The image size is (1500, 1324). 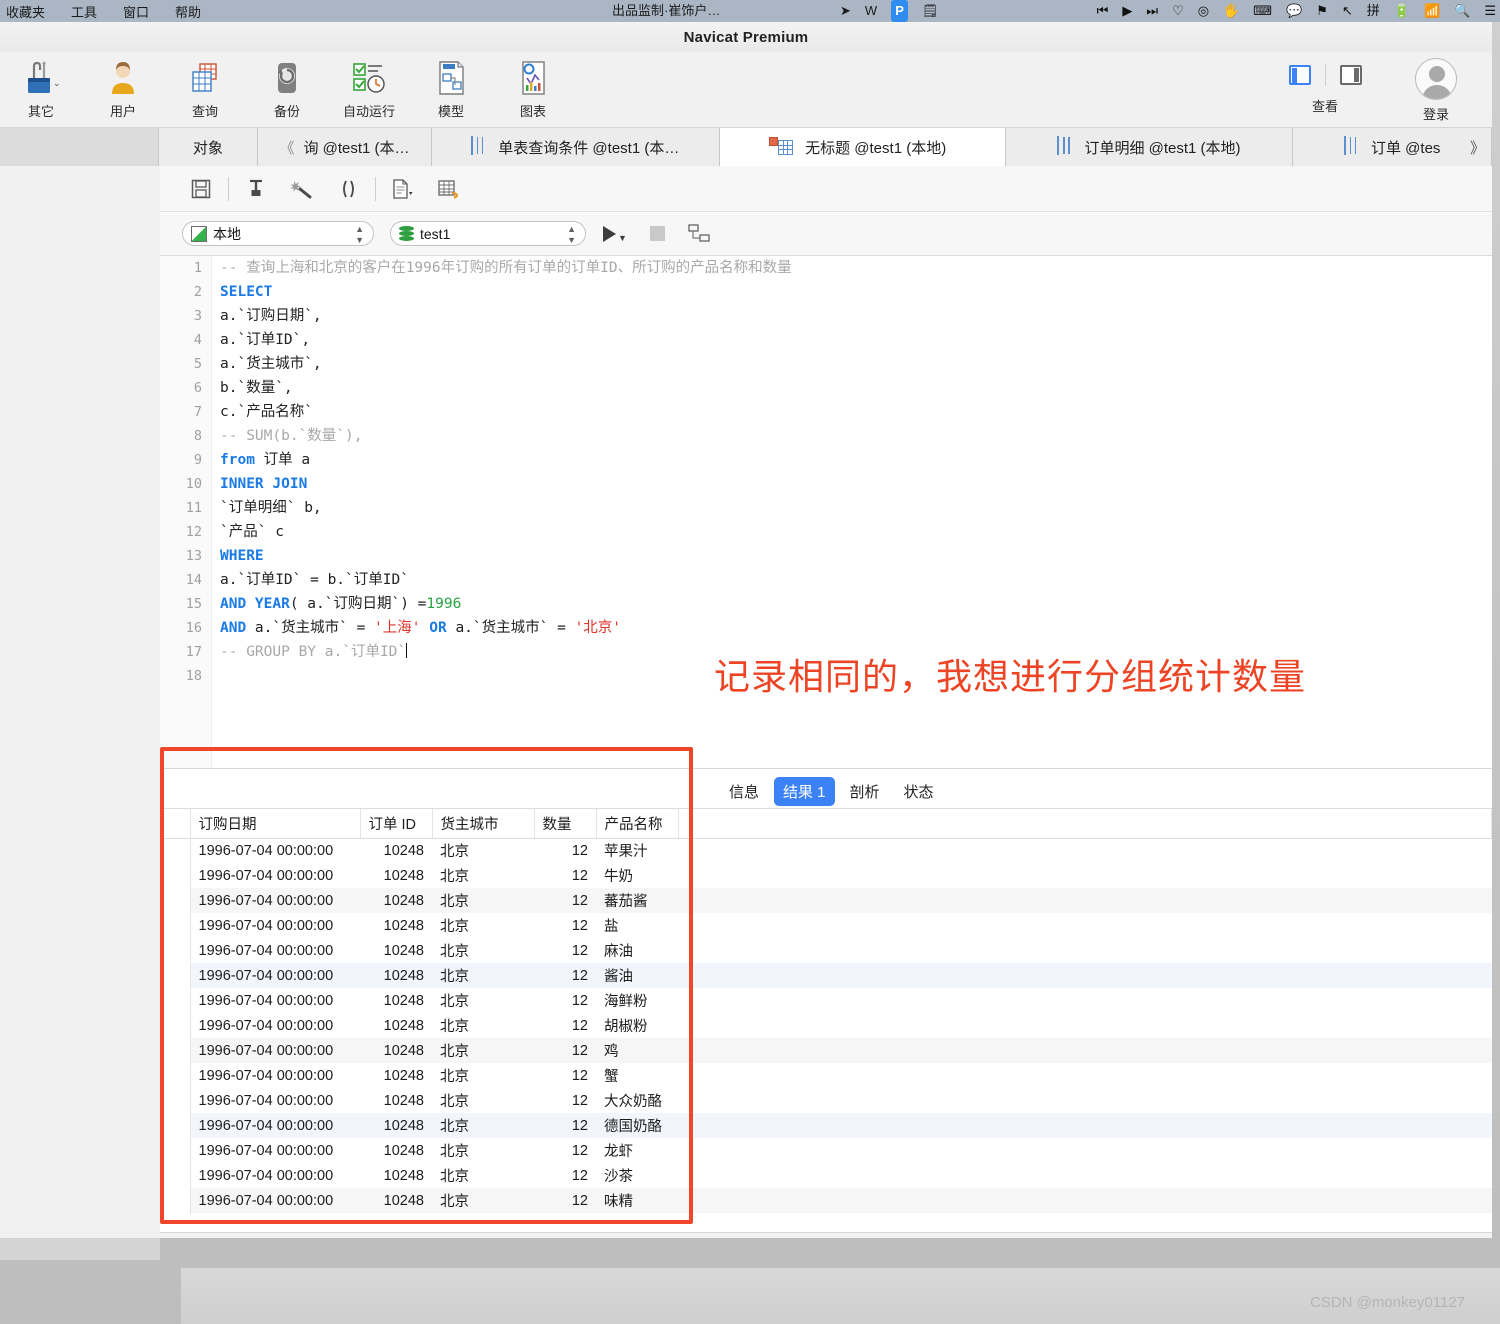 What do you see at coordinates (1294, 11) in the screenshot?
I see `chat-icon: 💬` at bounding box center [1294, 11].